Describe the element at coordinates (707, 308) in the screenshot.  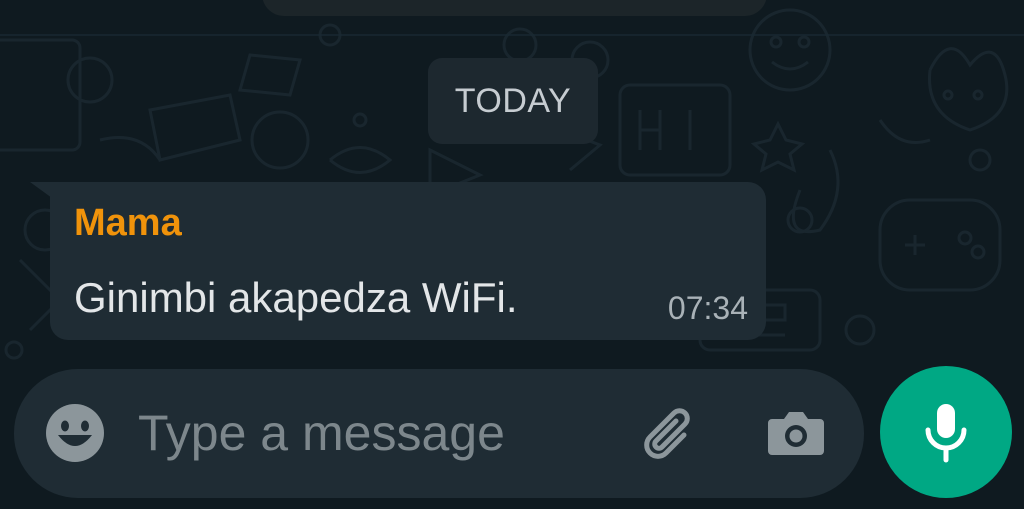
I see `message-timestamp: 07:34` at that location.